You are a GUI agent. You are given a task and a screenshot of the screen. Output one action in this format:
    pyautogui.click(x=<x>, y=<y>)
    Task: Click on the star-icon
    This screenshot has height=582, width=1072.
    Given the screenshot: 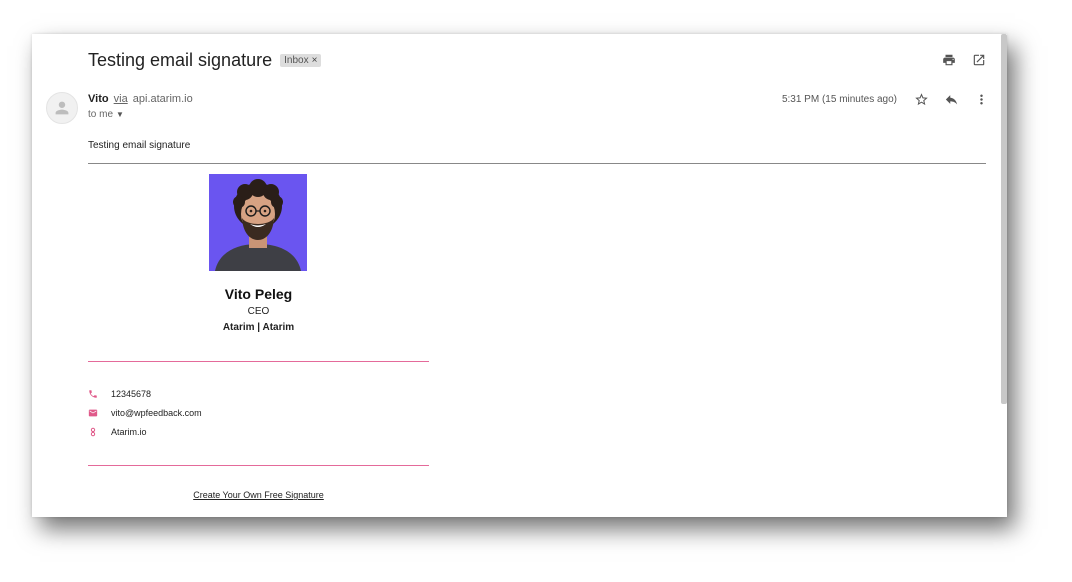 What is the action you would take?
    pyautogui.click(x=921, y=99)
    